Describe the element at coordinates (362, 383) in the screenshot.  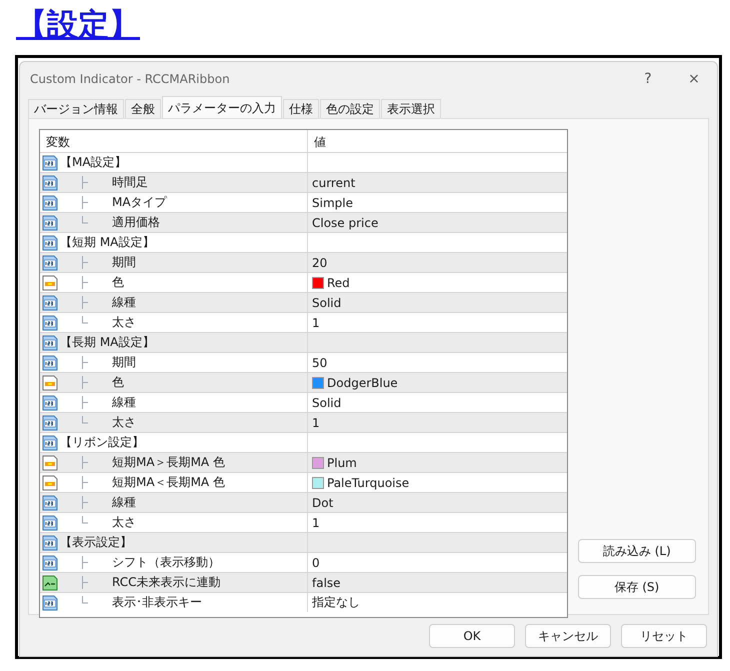
I see `parameter-value: DodgerBlue` at that location.